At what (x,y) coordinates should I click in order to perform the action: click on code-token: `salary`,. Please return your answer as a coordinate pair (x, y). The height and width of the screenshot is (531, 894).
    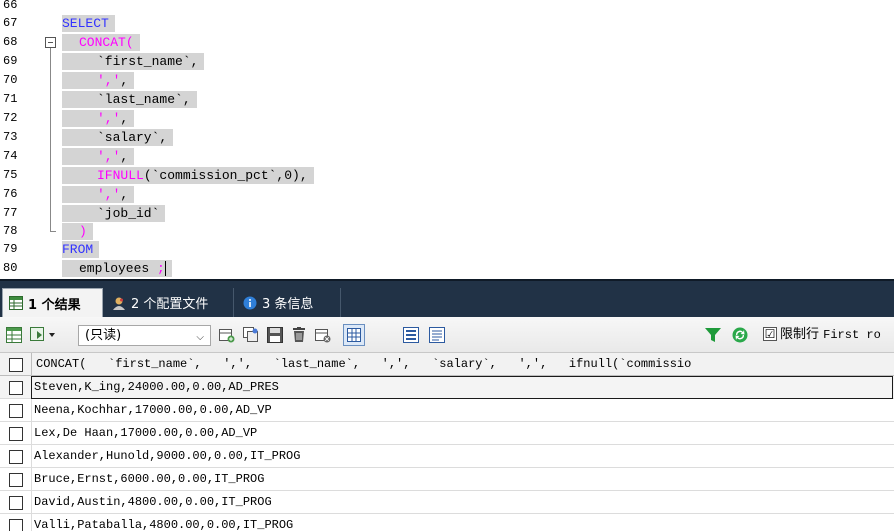
    Looking at the image, I should click on (132, 137).